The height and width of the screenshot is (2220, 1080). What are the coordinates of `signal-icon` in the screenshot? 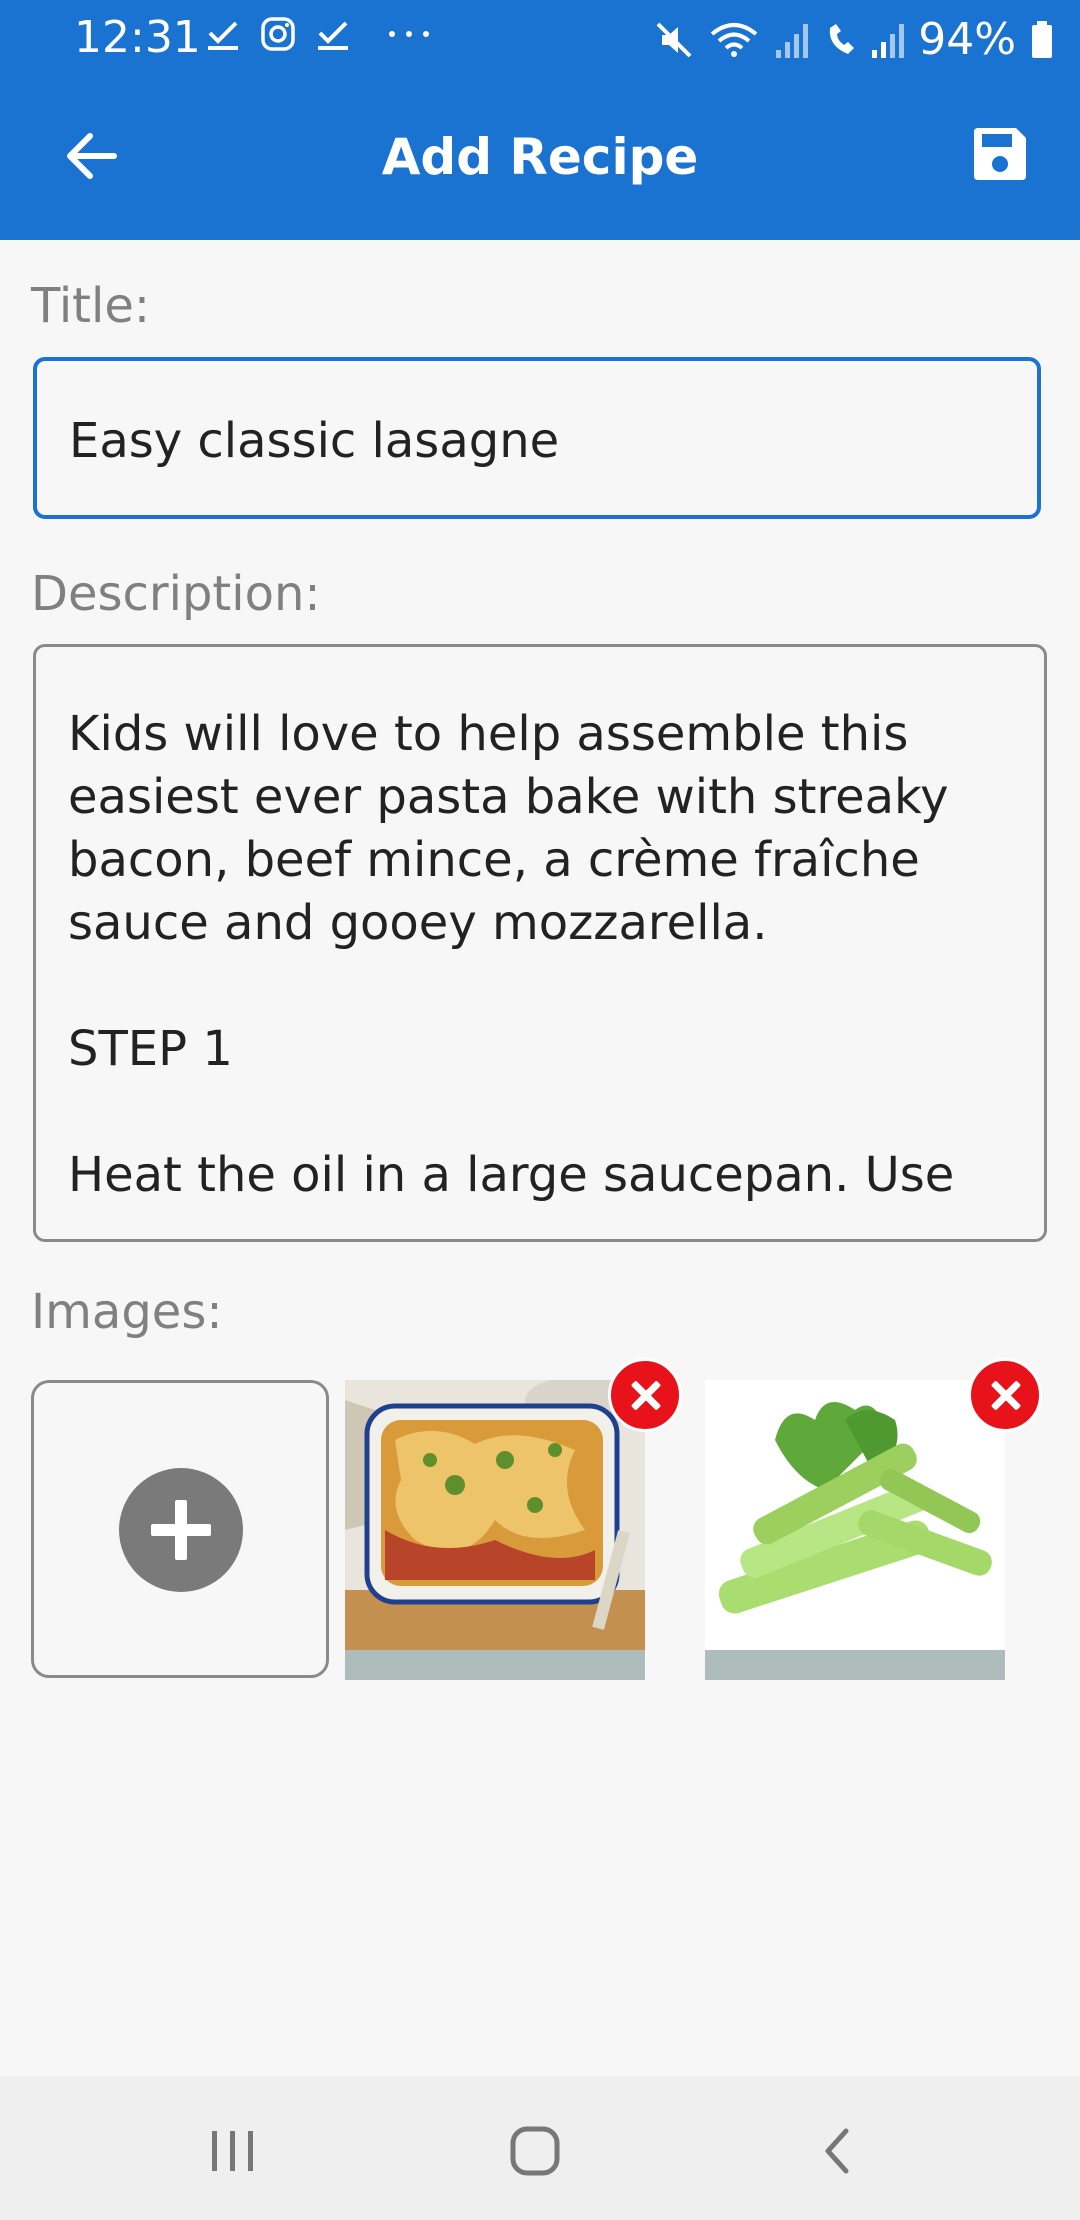 It's located at (792, 40).